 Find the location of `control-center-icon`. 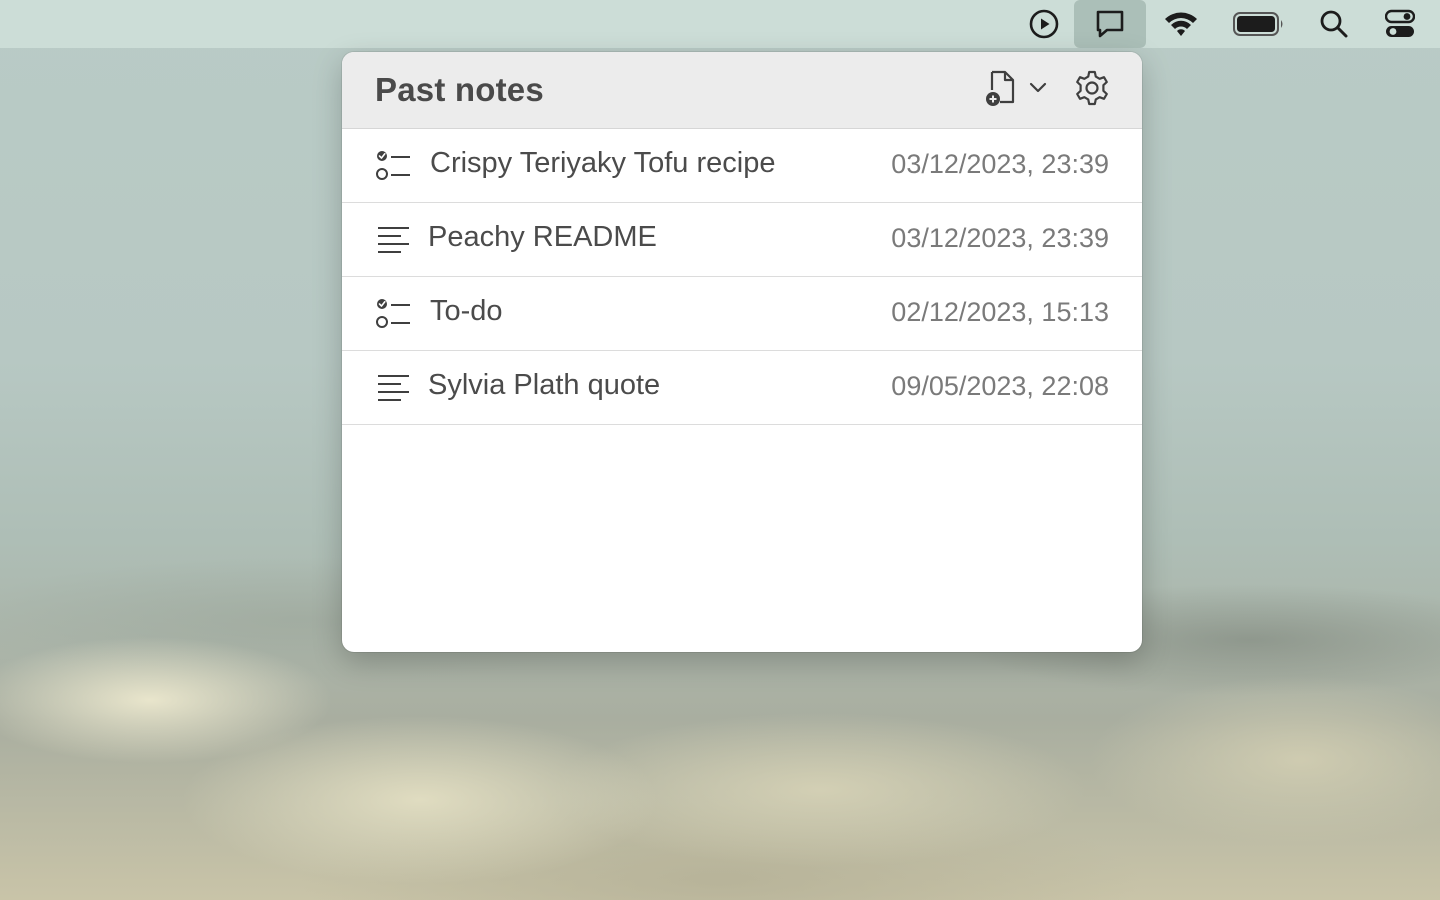

control-center-icon is located at coordinates (1400, 24).